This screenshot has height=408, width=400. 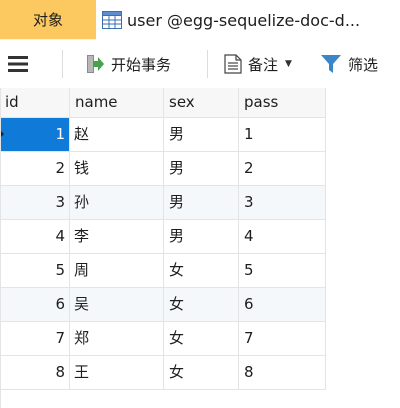 I want to click on cell-name: 赵, so click(x=117, y=134).